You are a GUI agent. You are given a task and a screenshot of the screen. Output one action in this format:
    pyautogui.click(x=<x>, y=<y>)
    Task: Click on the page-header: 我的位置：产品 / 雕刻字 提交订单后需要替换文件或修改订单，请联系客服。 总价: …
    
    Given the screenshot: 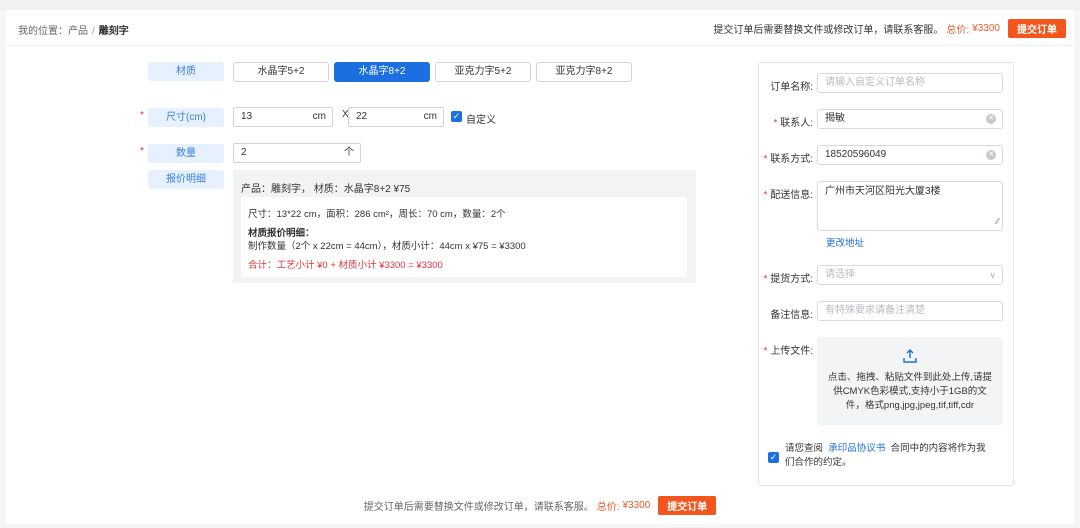 What is the action you would take?
    pyautogui.click(x=540, y=28)
    